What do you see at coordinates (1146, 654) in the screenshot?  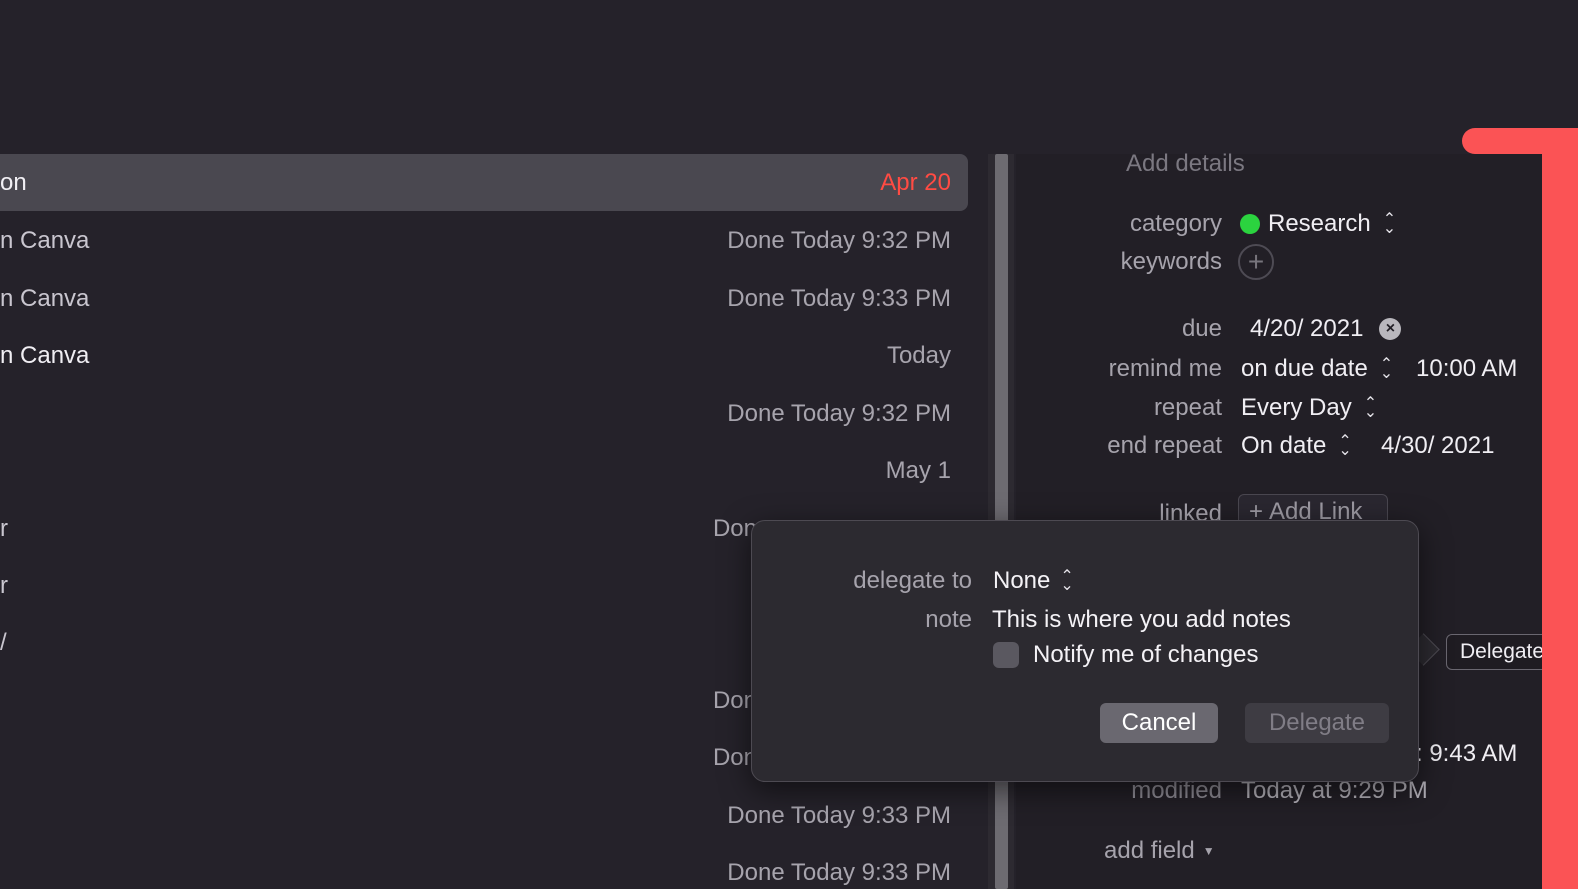 I see `notify-label: Notify me of changes` at bounding box center [1146, 654].